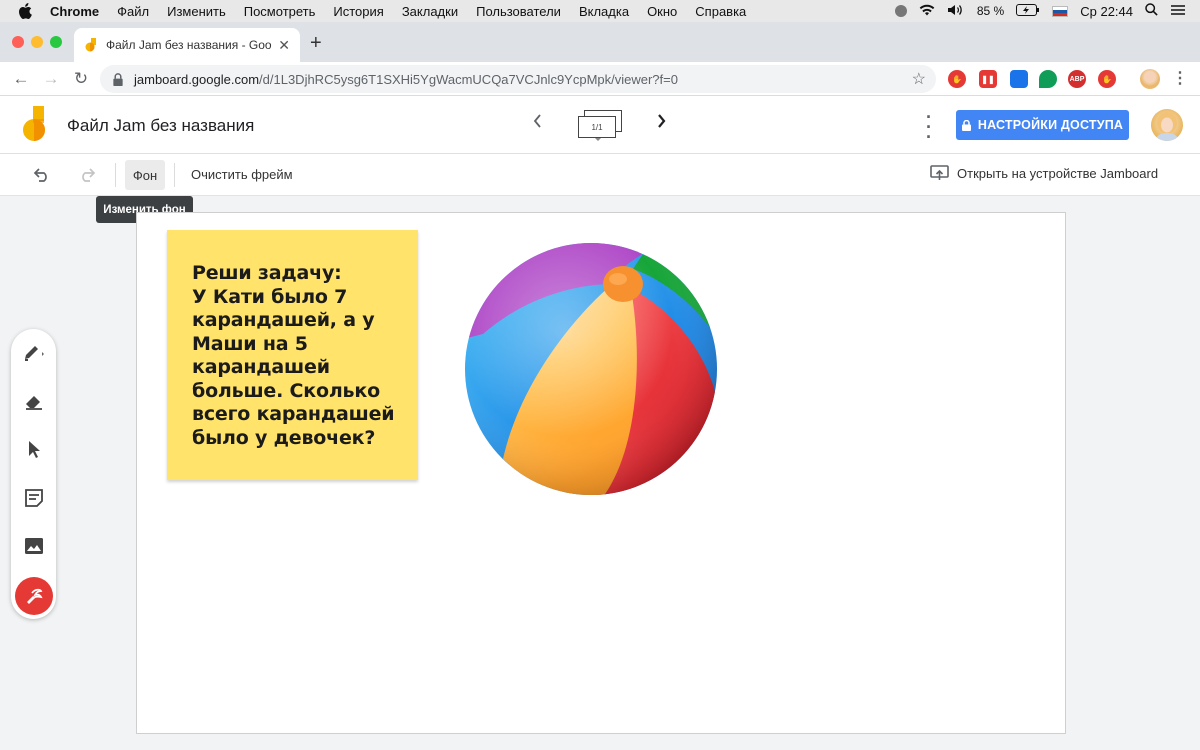 The width and height of the screenshot is (1200, 750). Describe the element at coordinates (56, 42) in the screenshot. I see `zoom-window-button` at that location.